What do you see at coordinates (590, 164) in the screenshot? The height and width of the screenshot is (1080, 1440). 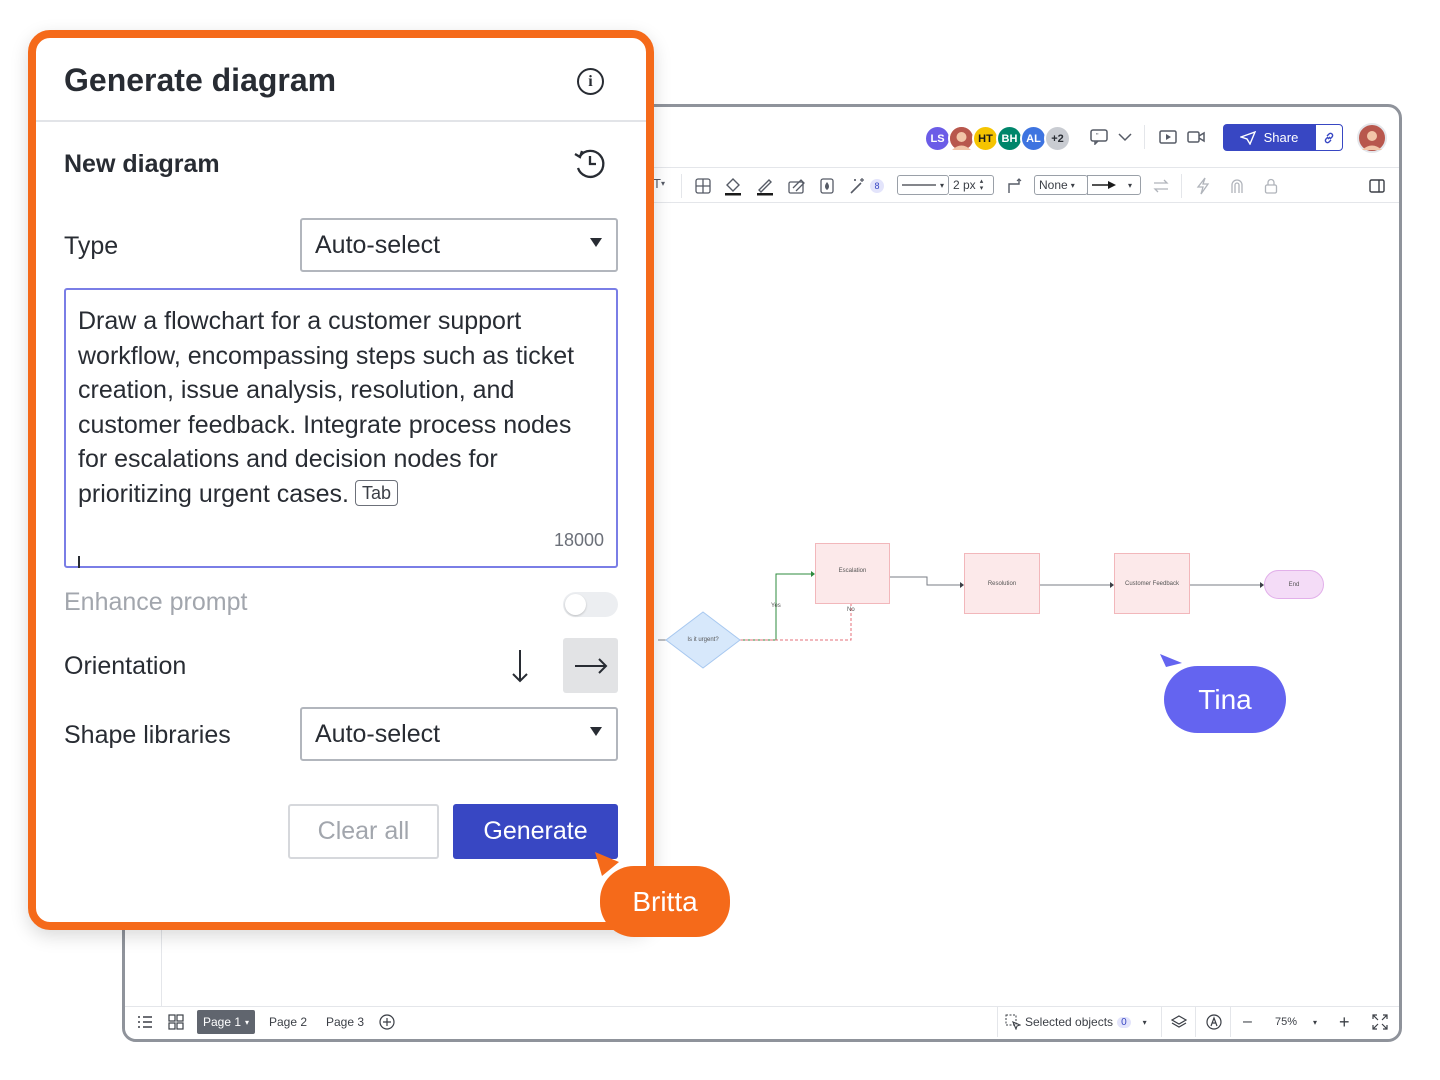 I see `history-icon` at bounding box center [590, 164].